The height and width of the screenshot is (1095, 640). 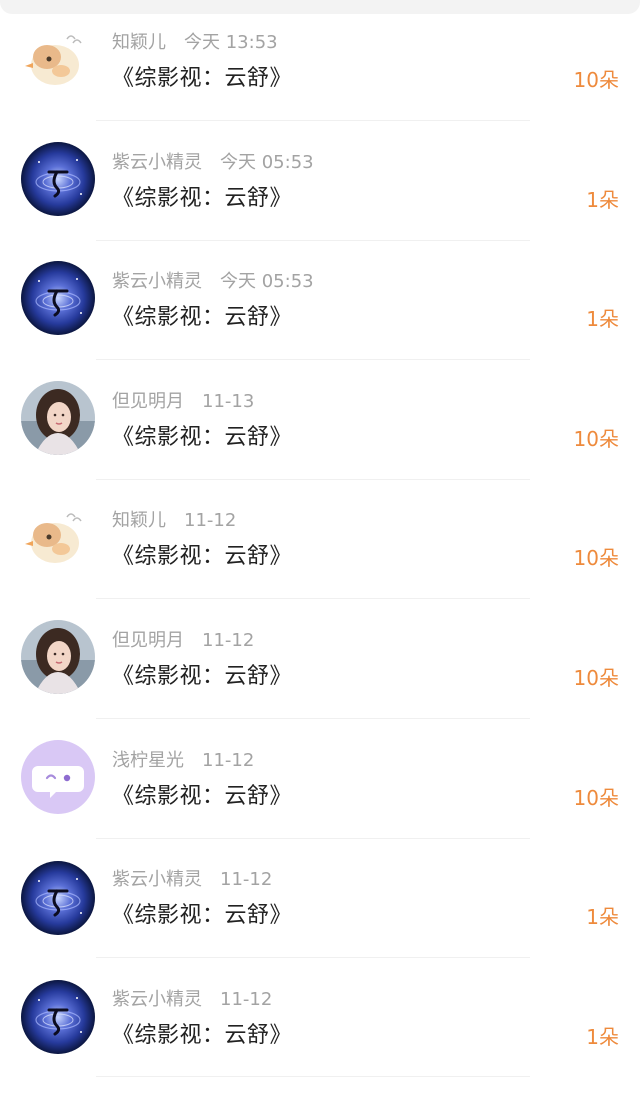 I want to click on gift-row: 但见明月 11-12 《综影视：云舒》 10朵, so click(x=320, y=660).